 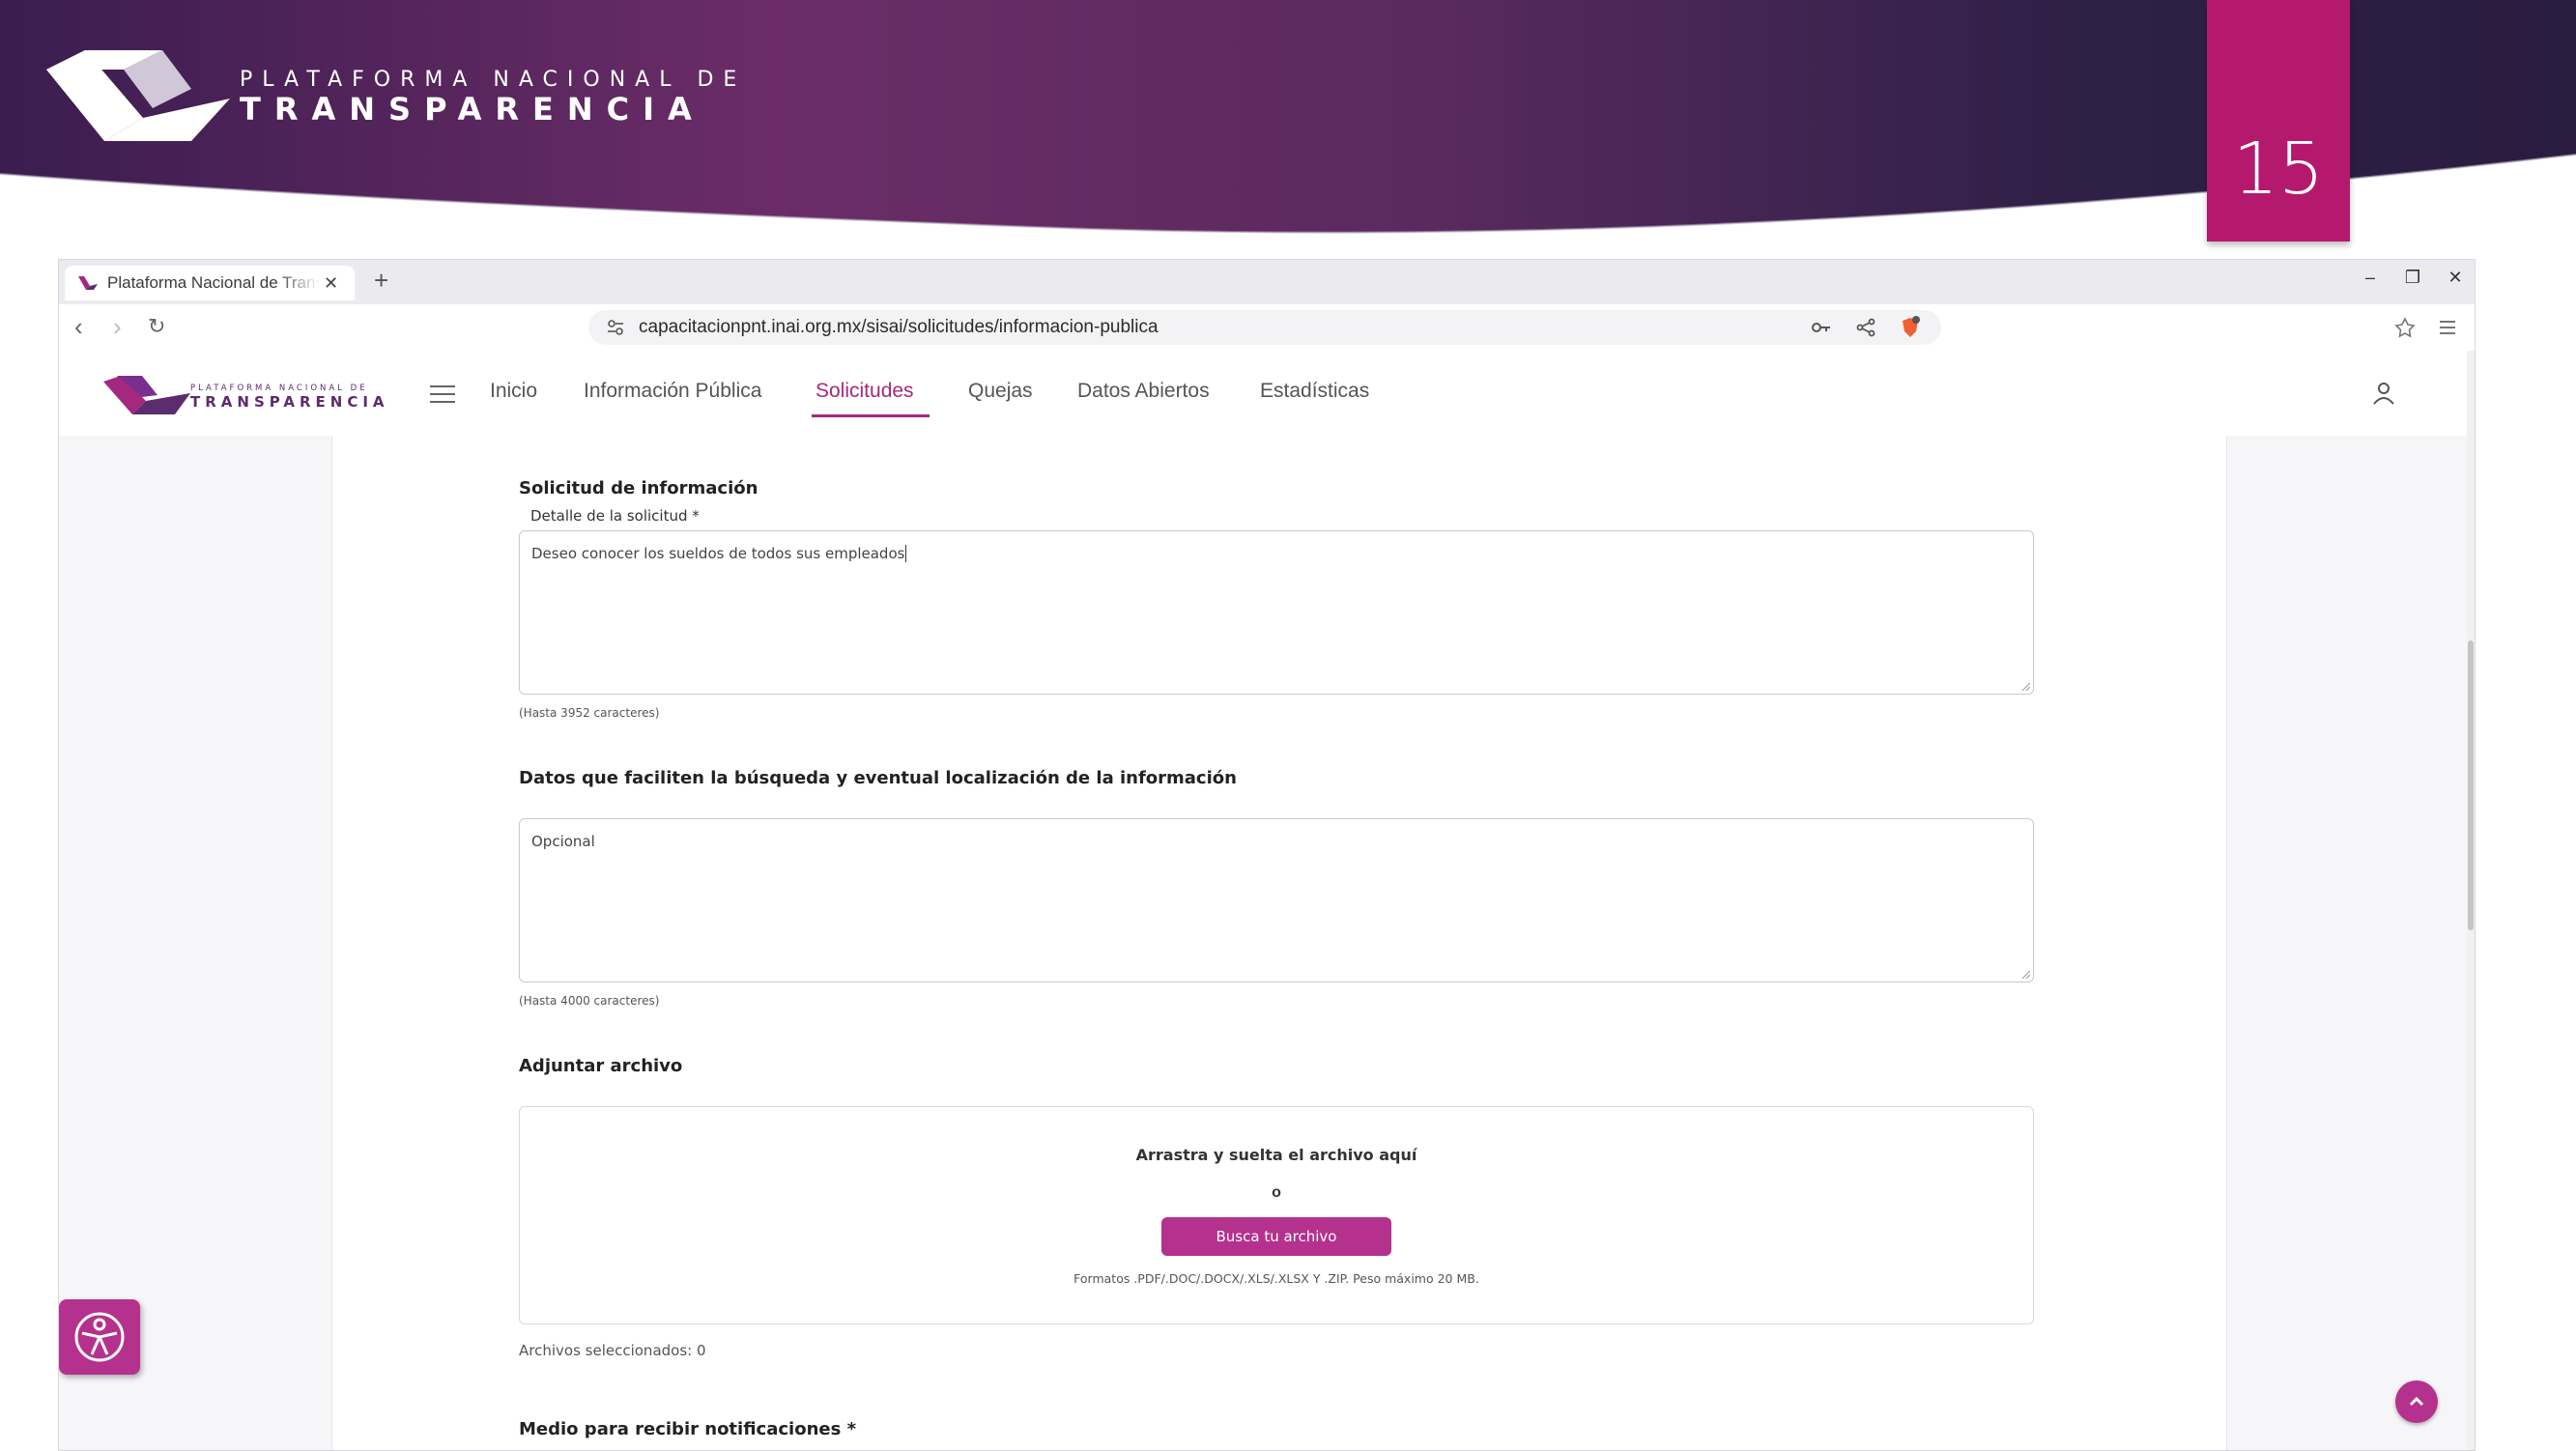 I want to click on scroll-thumb, so click(x=2471, y=785).